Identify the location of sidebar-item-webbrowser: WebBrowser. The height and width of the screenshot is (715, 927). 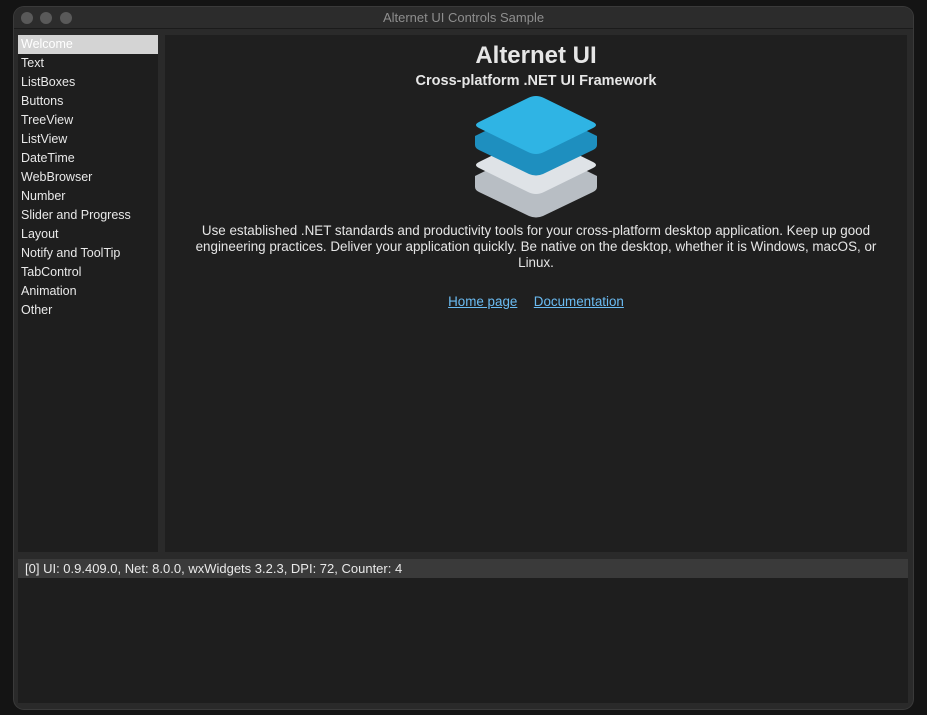
(88, 177).